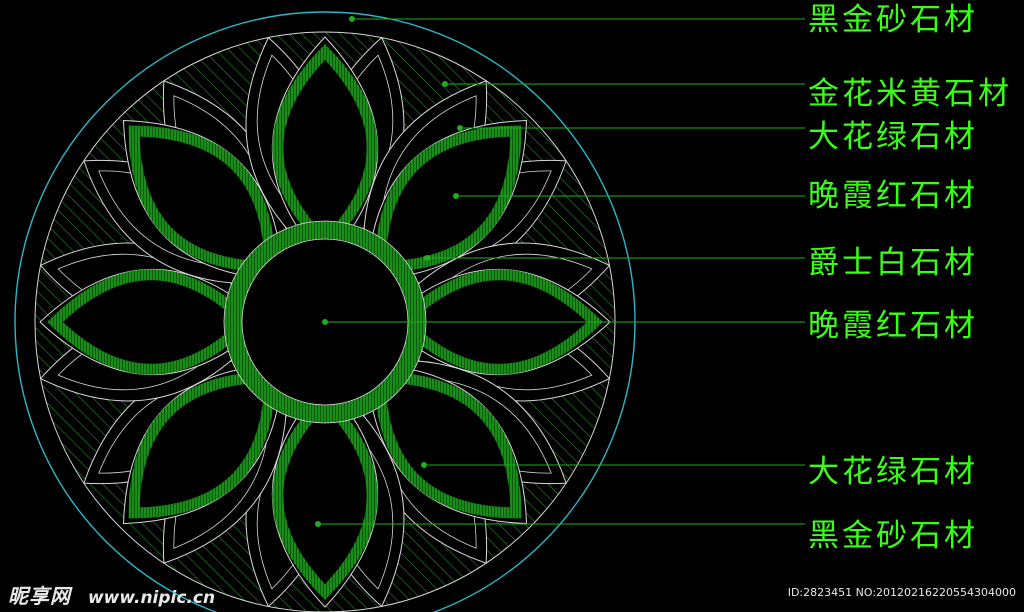 This screenshot has width=1024, height=612. I want to click on material-label-2: 金花米黄石材, so click(910, 94).